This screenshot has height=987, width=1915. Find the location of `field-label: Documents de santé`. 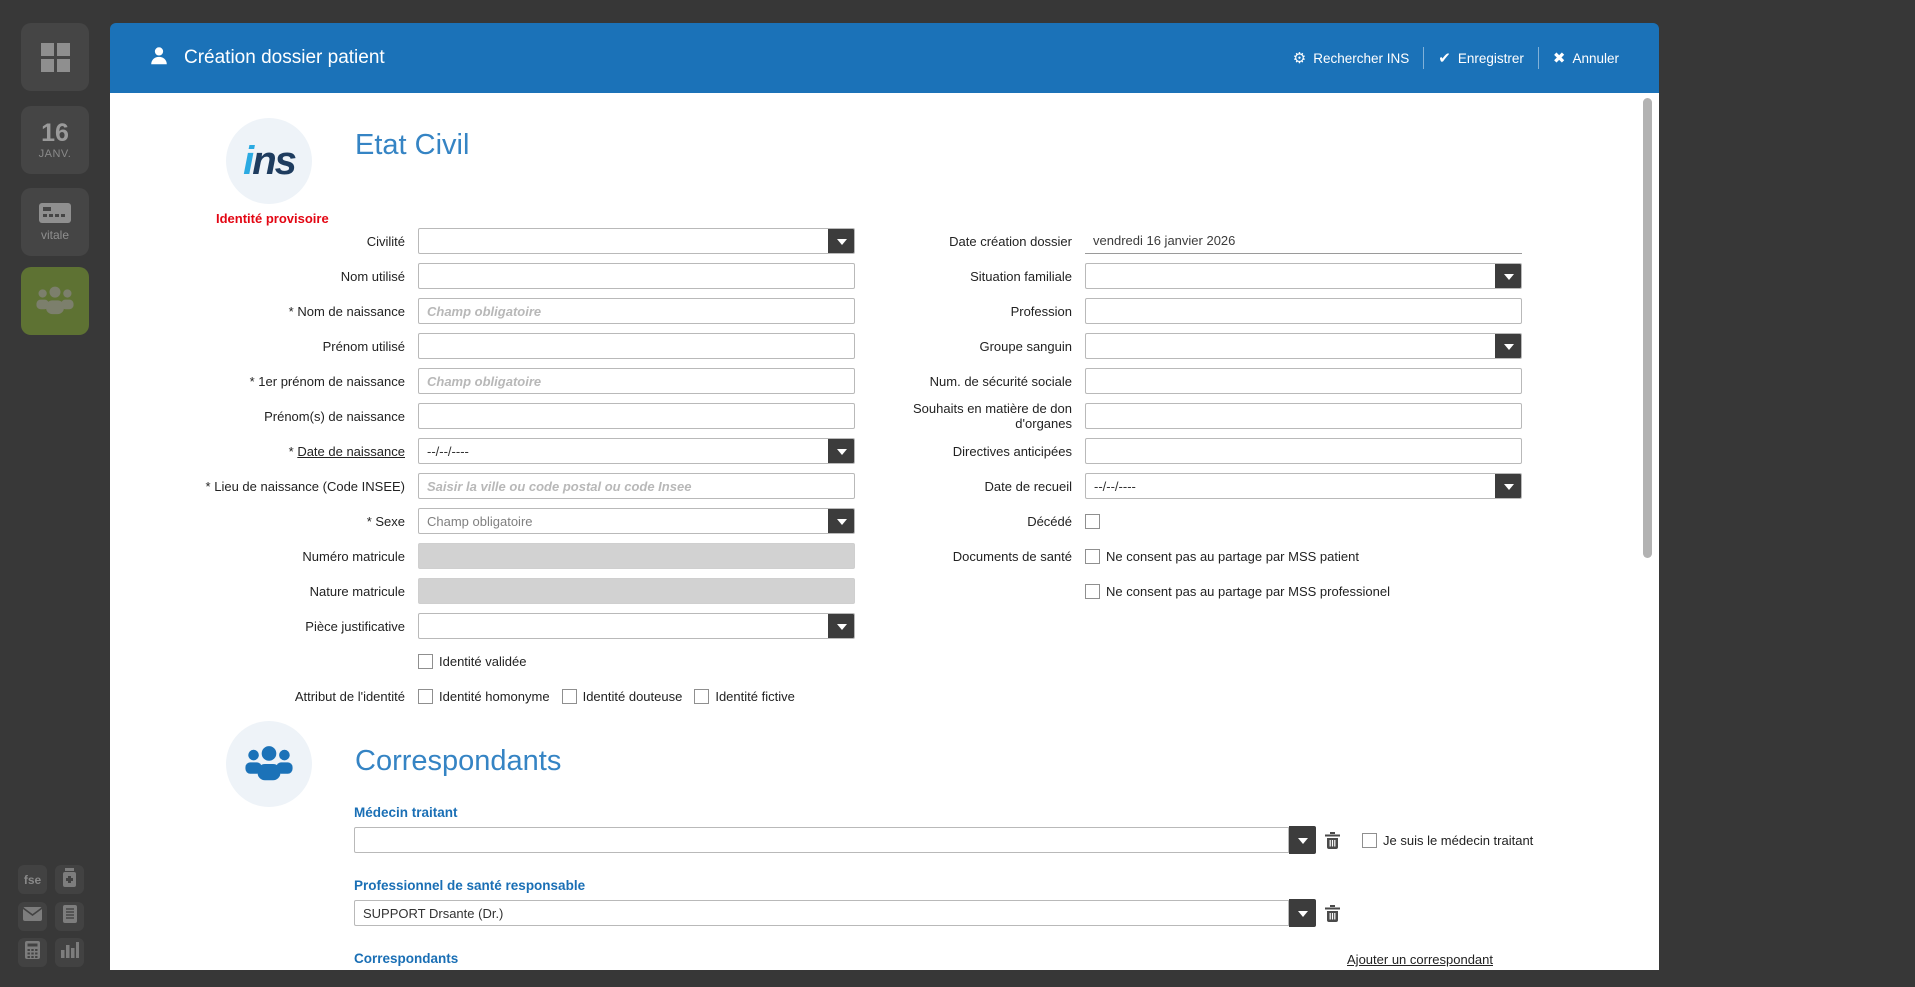

field-label: Documents de santé is located at coordinates (1012, 556).